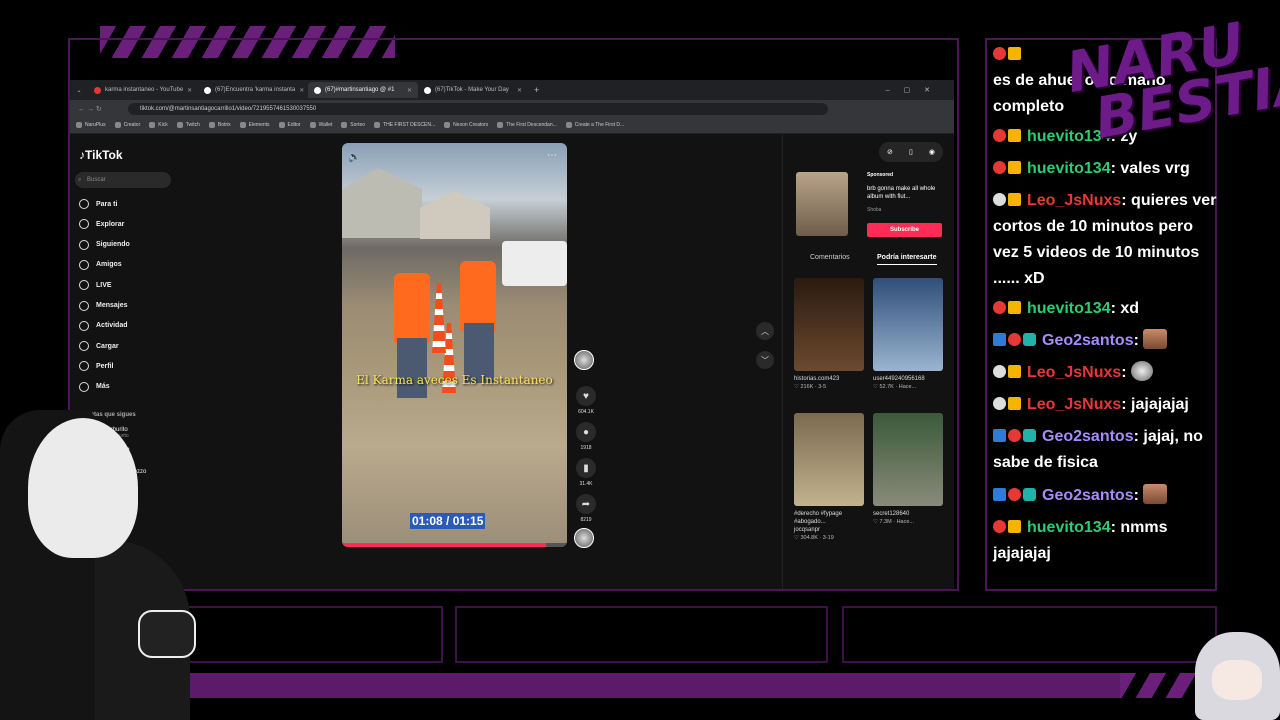 The width and height of the screenshot is (1280, 720). I want to click on tab-search-icon: ⌄, so click(79, 90).